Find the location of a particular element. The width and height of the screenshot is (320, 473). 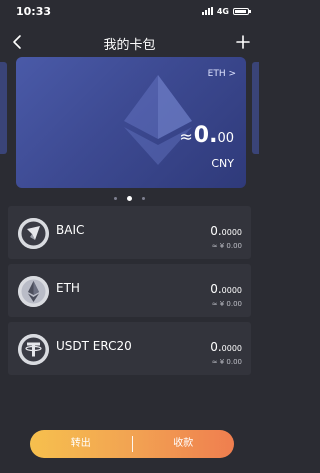

back-icon is located at coordinates (18, 42).